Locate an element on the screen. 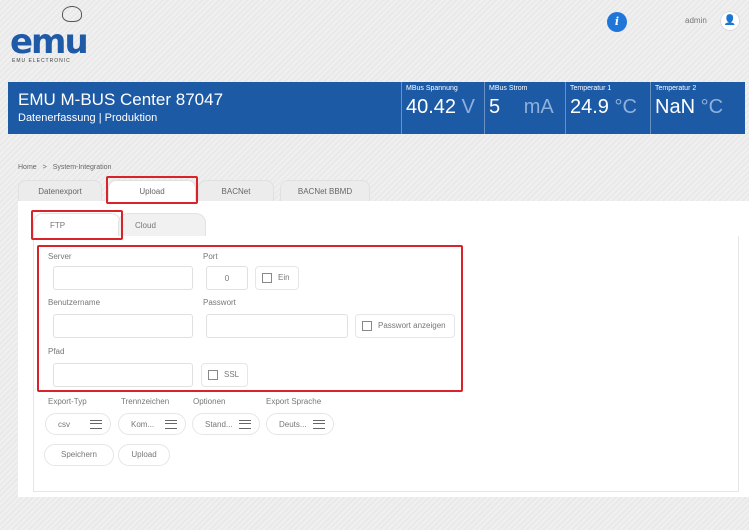 This screenshot has height=530, width=749. device-title: EMU M-BUS Center 87047 is located at coordinates (121, 99).